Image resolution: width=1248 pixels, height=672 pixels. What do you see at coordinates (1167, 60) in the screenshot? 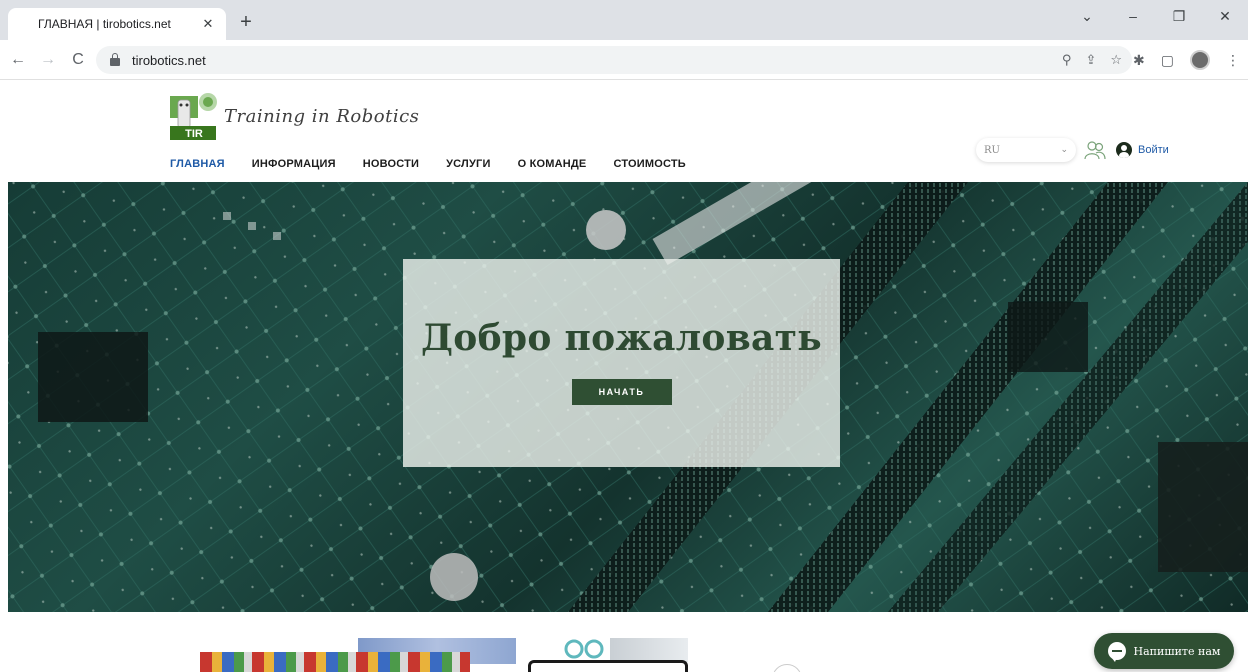
I see `side-panel-icon: ▢` at bounding box center [1167, 60].